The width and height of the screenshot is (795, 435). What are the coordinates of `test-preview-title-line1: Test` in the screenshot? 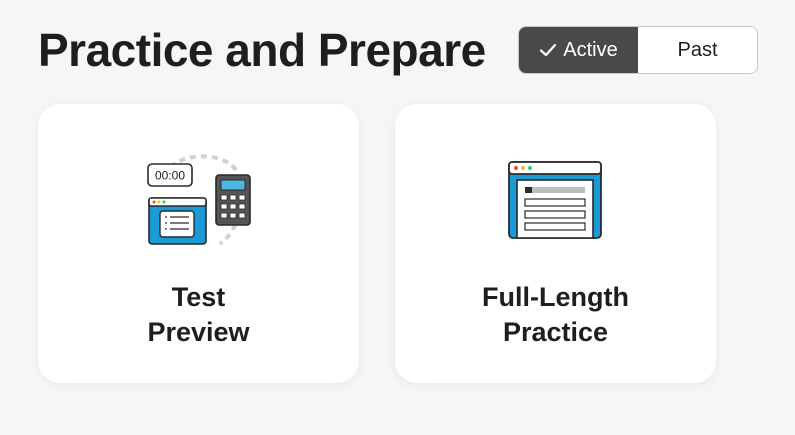 It's located at (198, 297).